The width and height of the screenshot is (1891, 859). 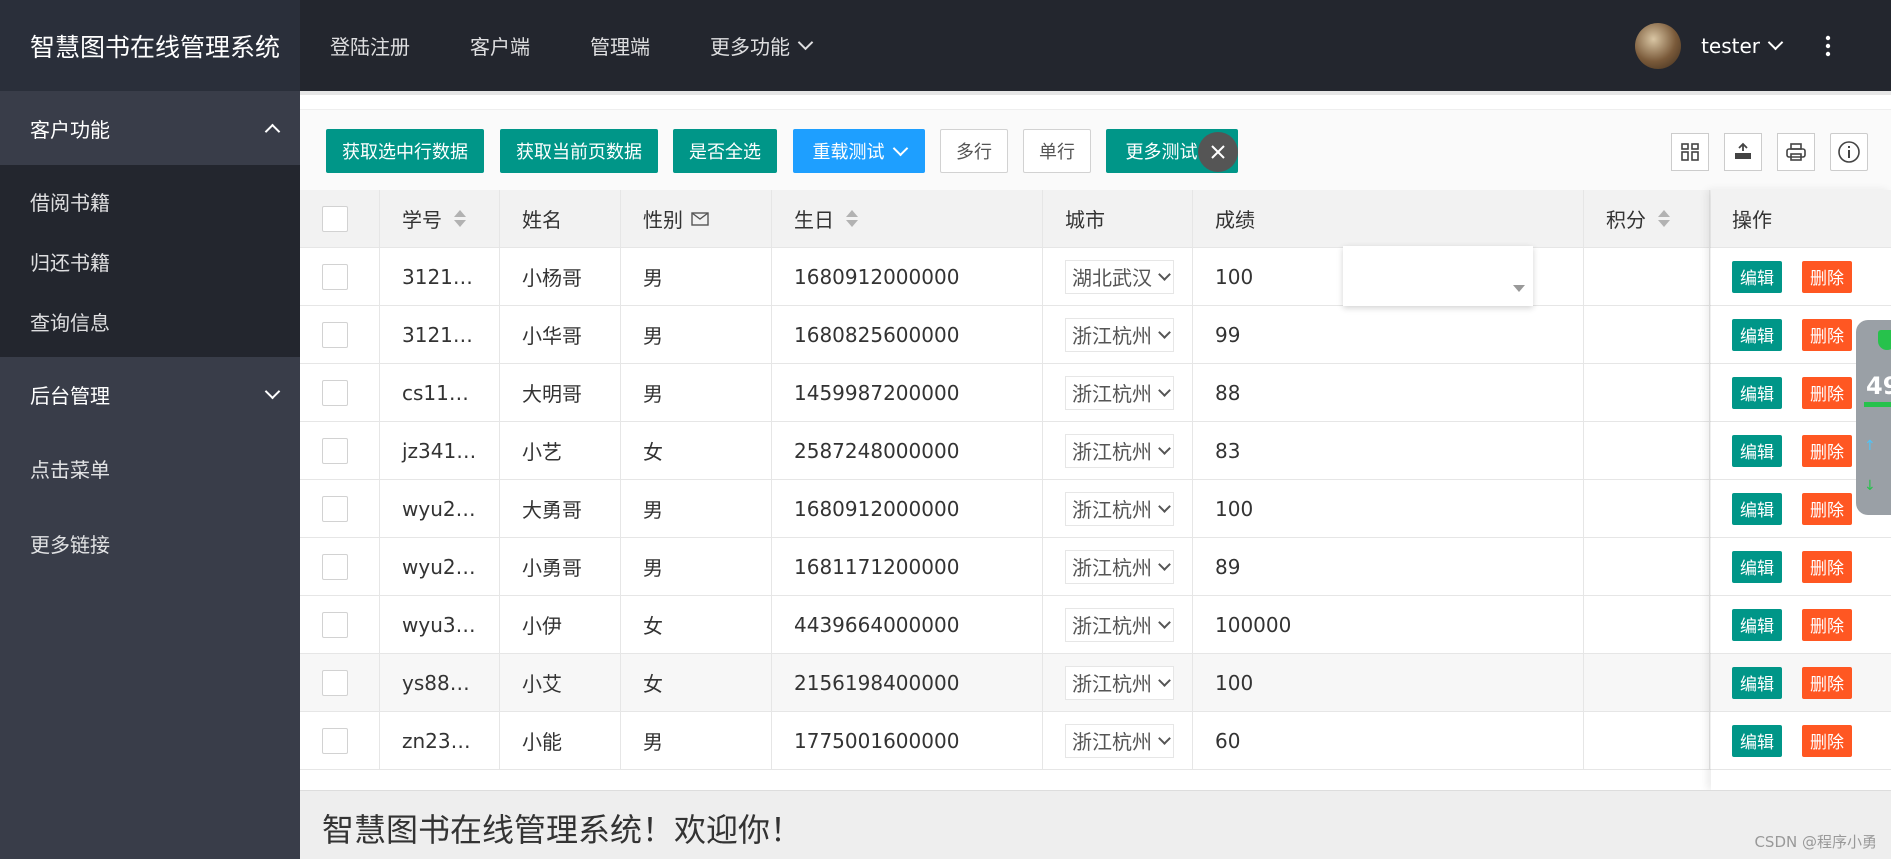 I want to click on sidebar-item-more-links: 更多链接, so click(x=150, y=543).